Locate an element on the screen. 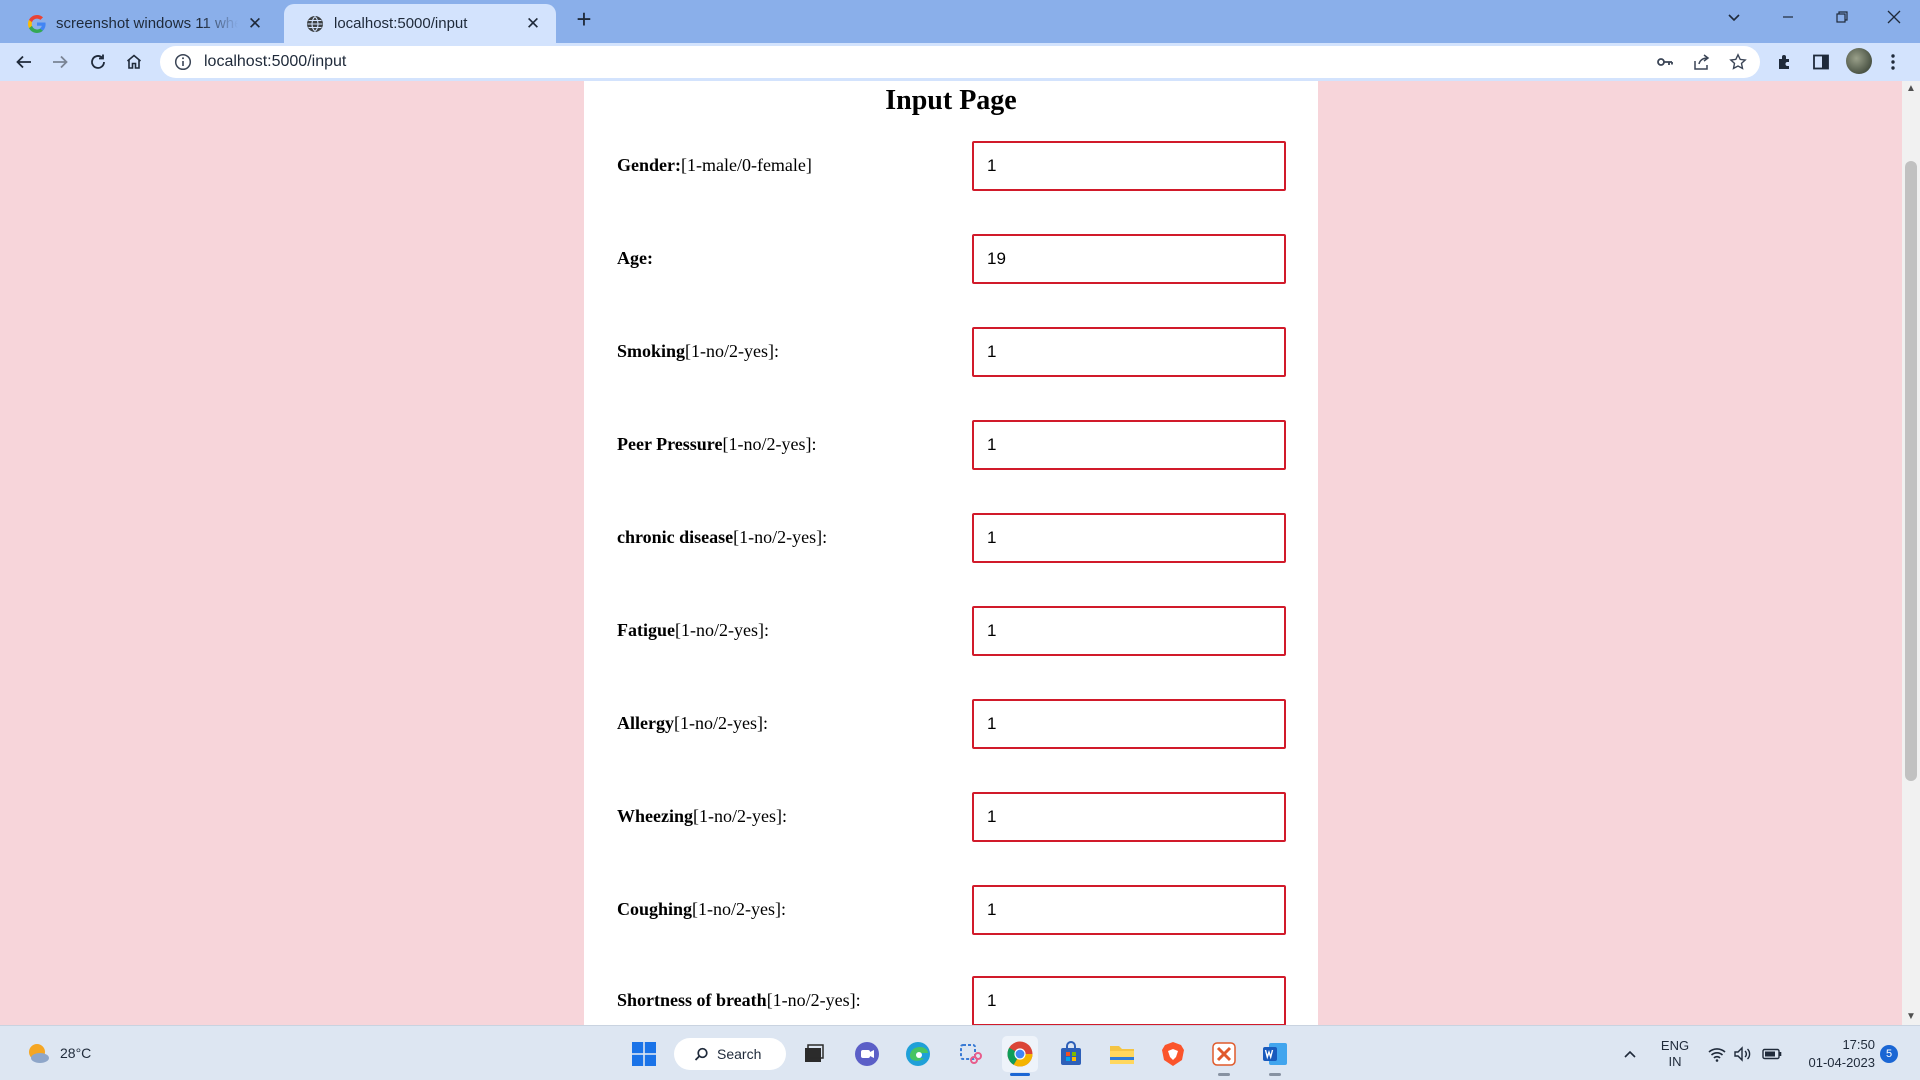 The image size is (1920, 1080). form-row-shortness-of-breath: Shortness of breath[1-no/2-yes]: is located at coordinates (952, 1000).